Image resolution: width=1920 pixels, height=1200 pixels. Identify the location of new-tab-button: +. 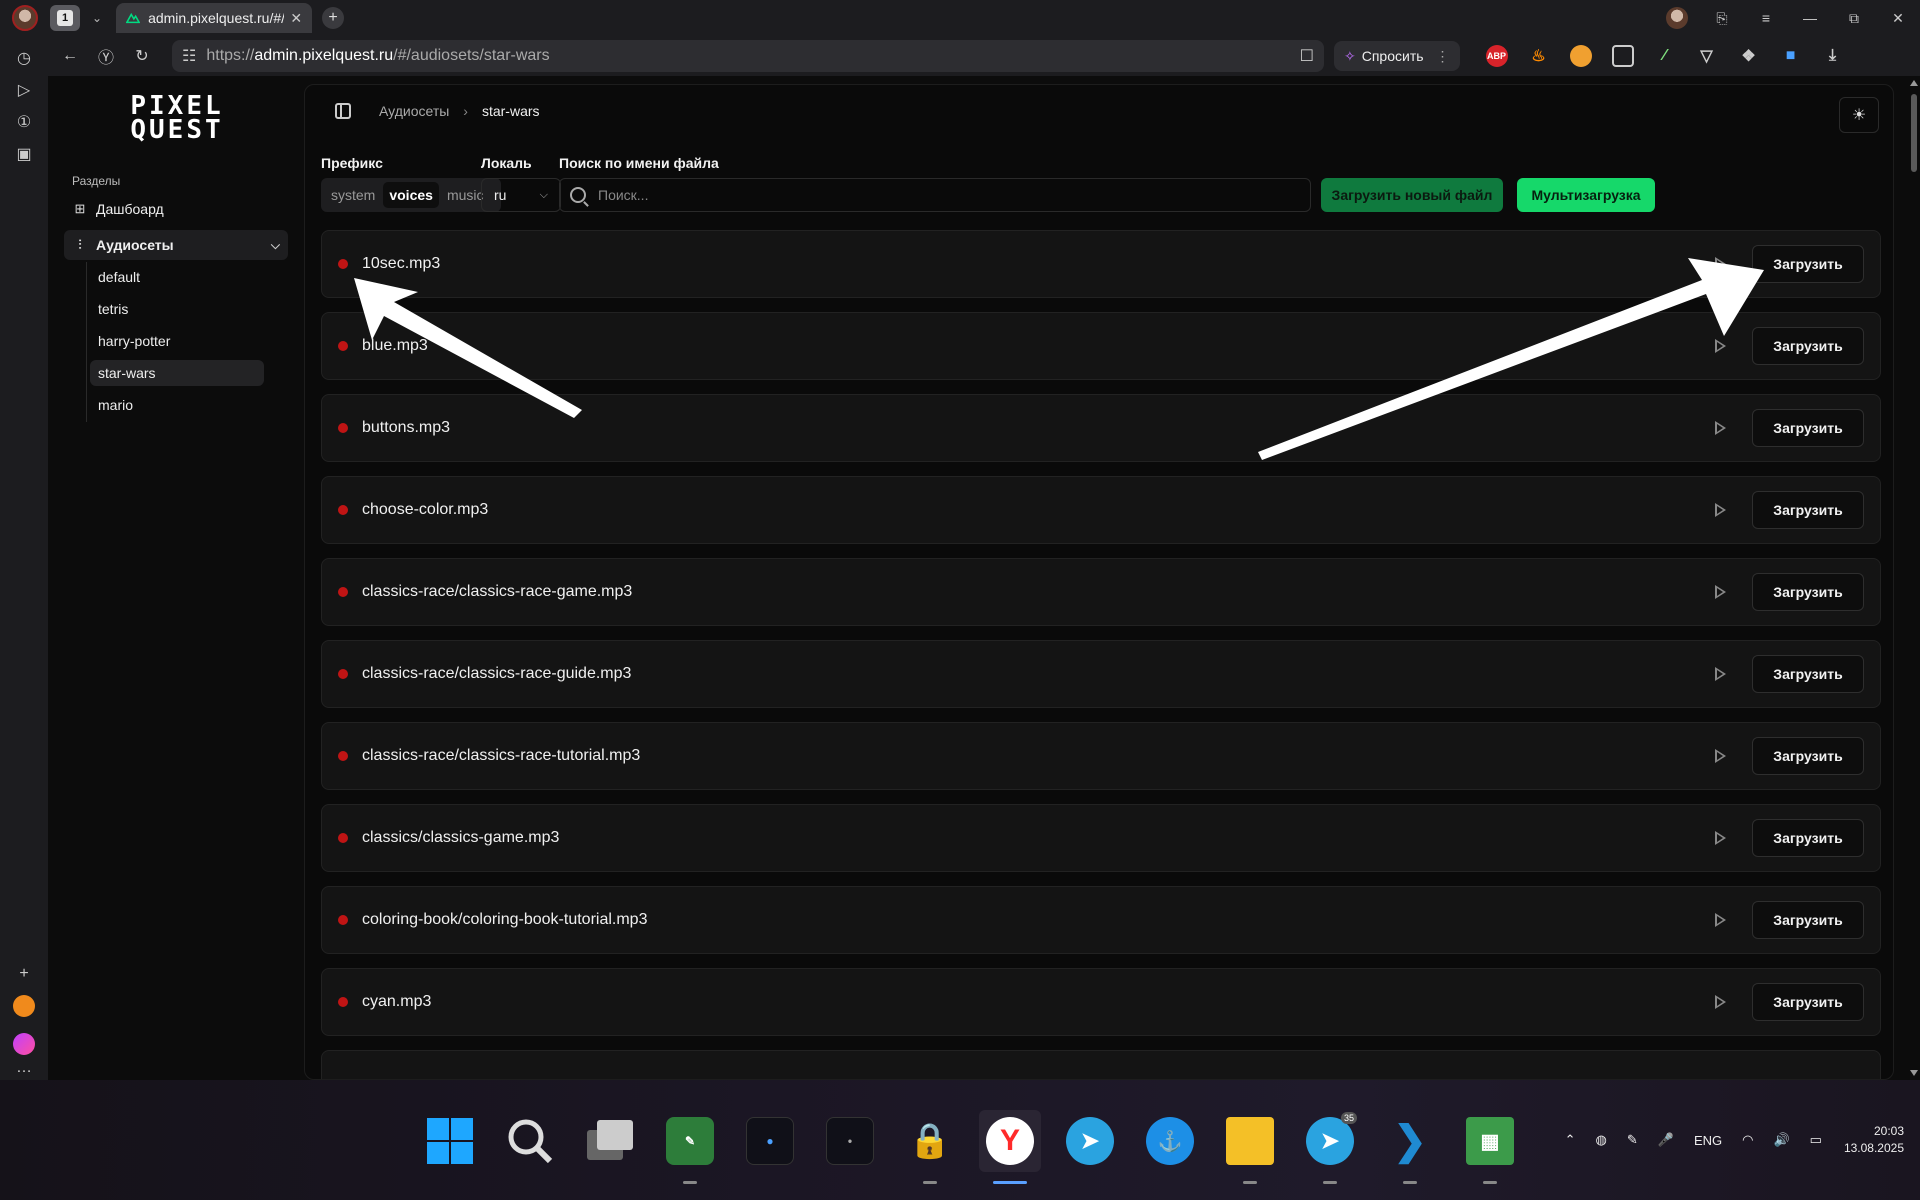
(333, 18).